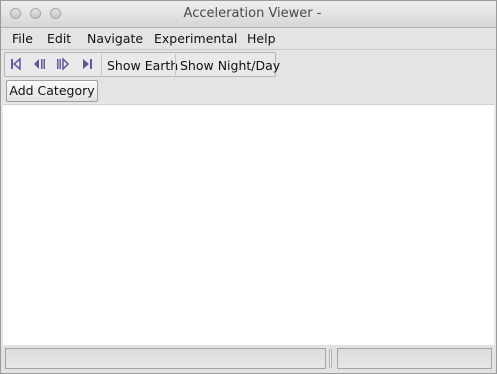 The height and width of the screenshot is (374, 497). I want to click on add-category-button: Add Category, so click(52, 91).